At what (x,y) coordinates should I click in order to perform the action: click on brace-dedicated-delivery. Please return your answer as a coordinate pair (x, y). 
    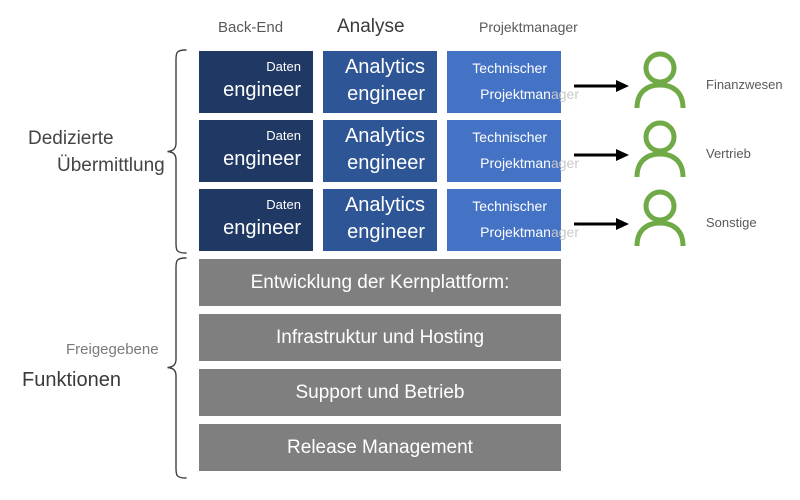
    Looking at the image, I should click on (177, 154).